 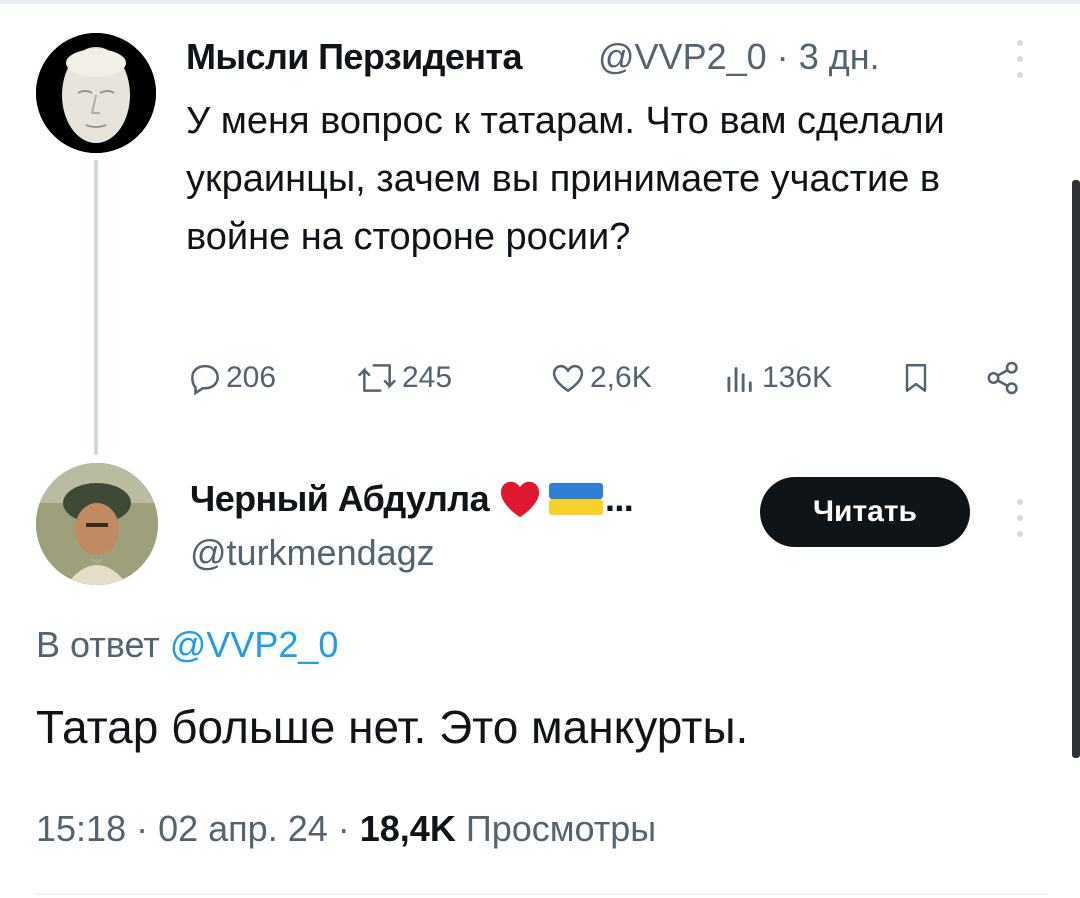 I want to click on tweet-meta: @VVP2_0 · 3 дн., so click(x=739, y=57).